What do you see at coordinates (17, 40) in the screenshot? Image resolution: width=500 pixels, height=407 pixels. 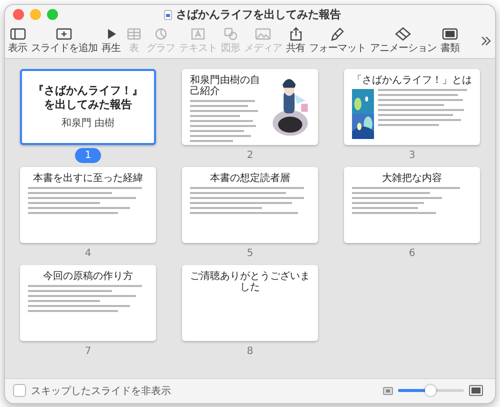 I see `toolbar-button: 表示` at bounding box center [17, 40].